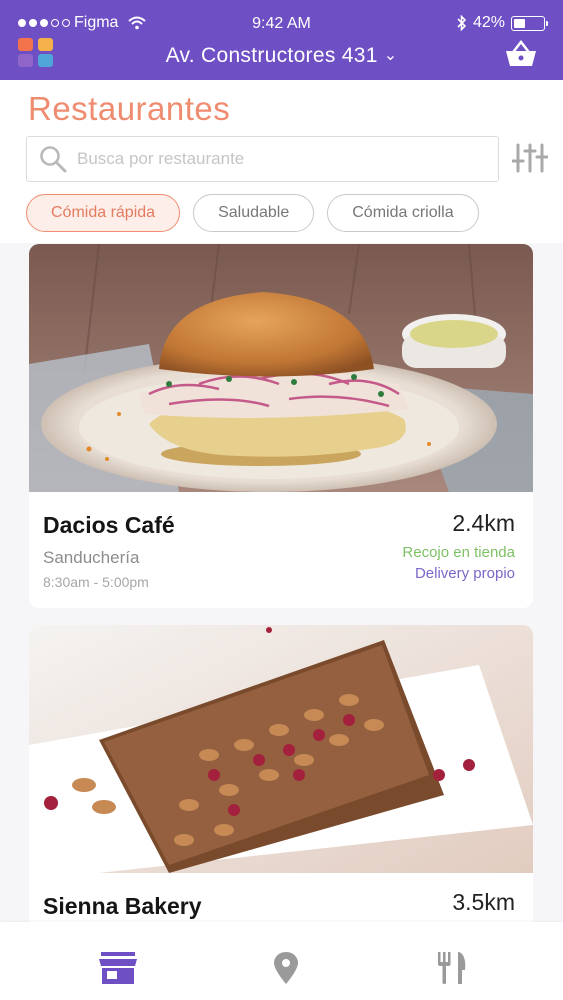  I want to click on fork-knife-icon, so click(452, 968).